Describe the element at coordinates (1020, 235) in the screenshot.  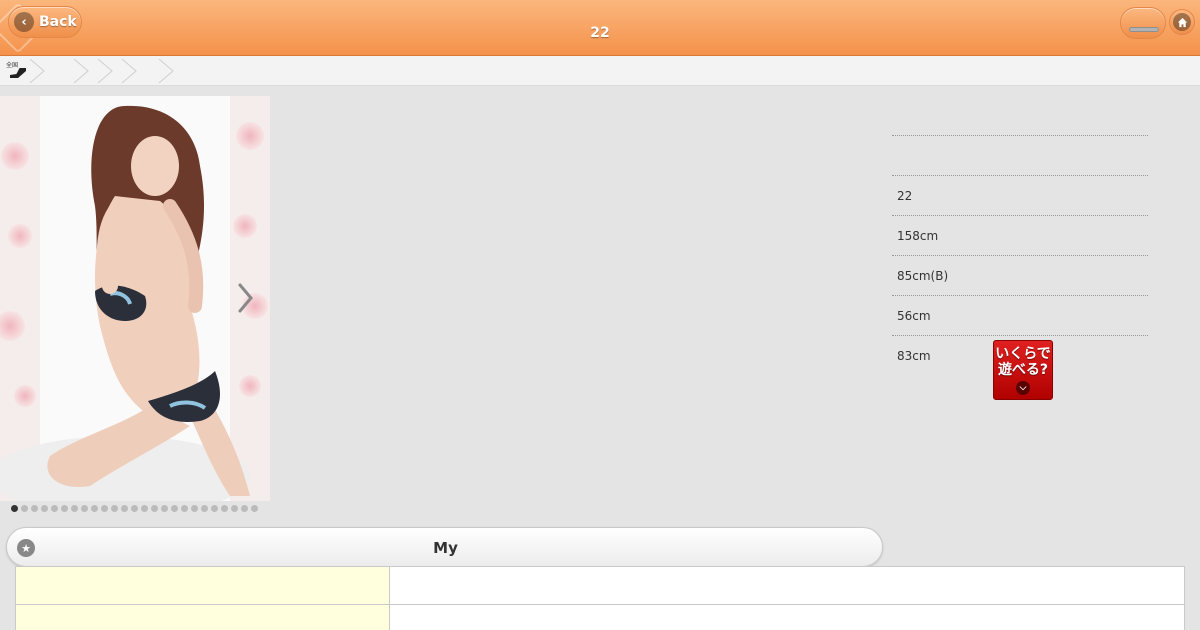
I see `profile-row-height: 158cm` at that location.